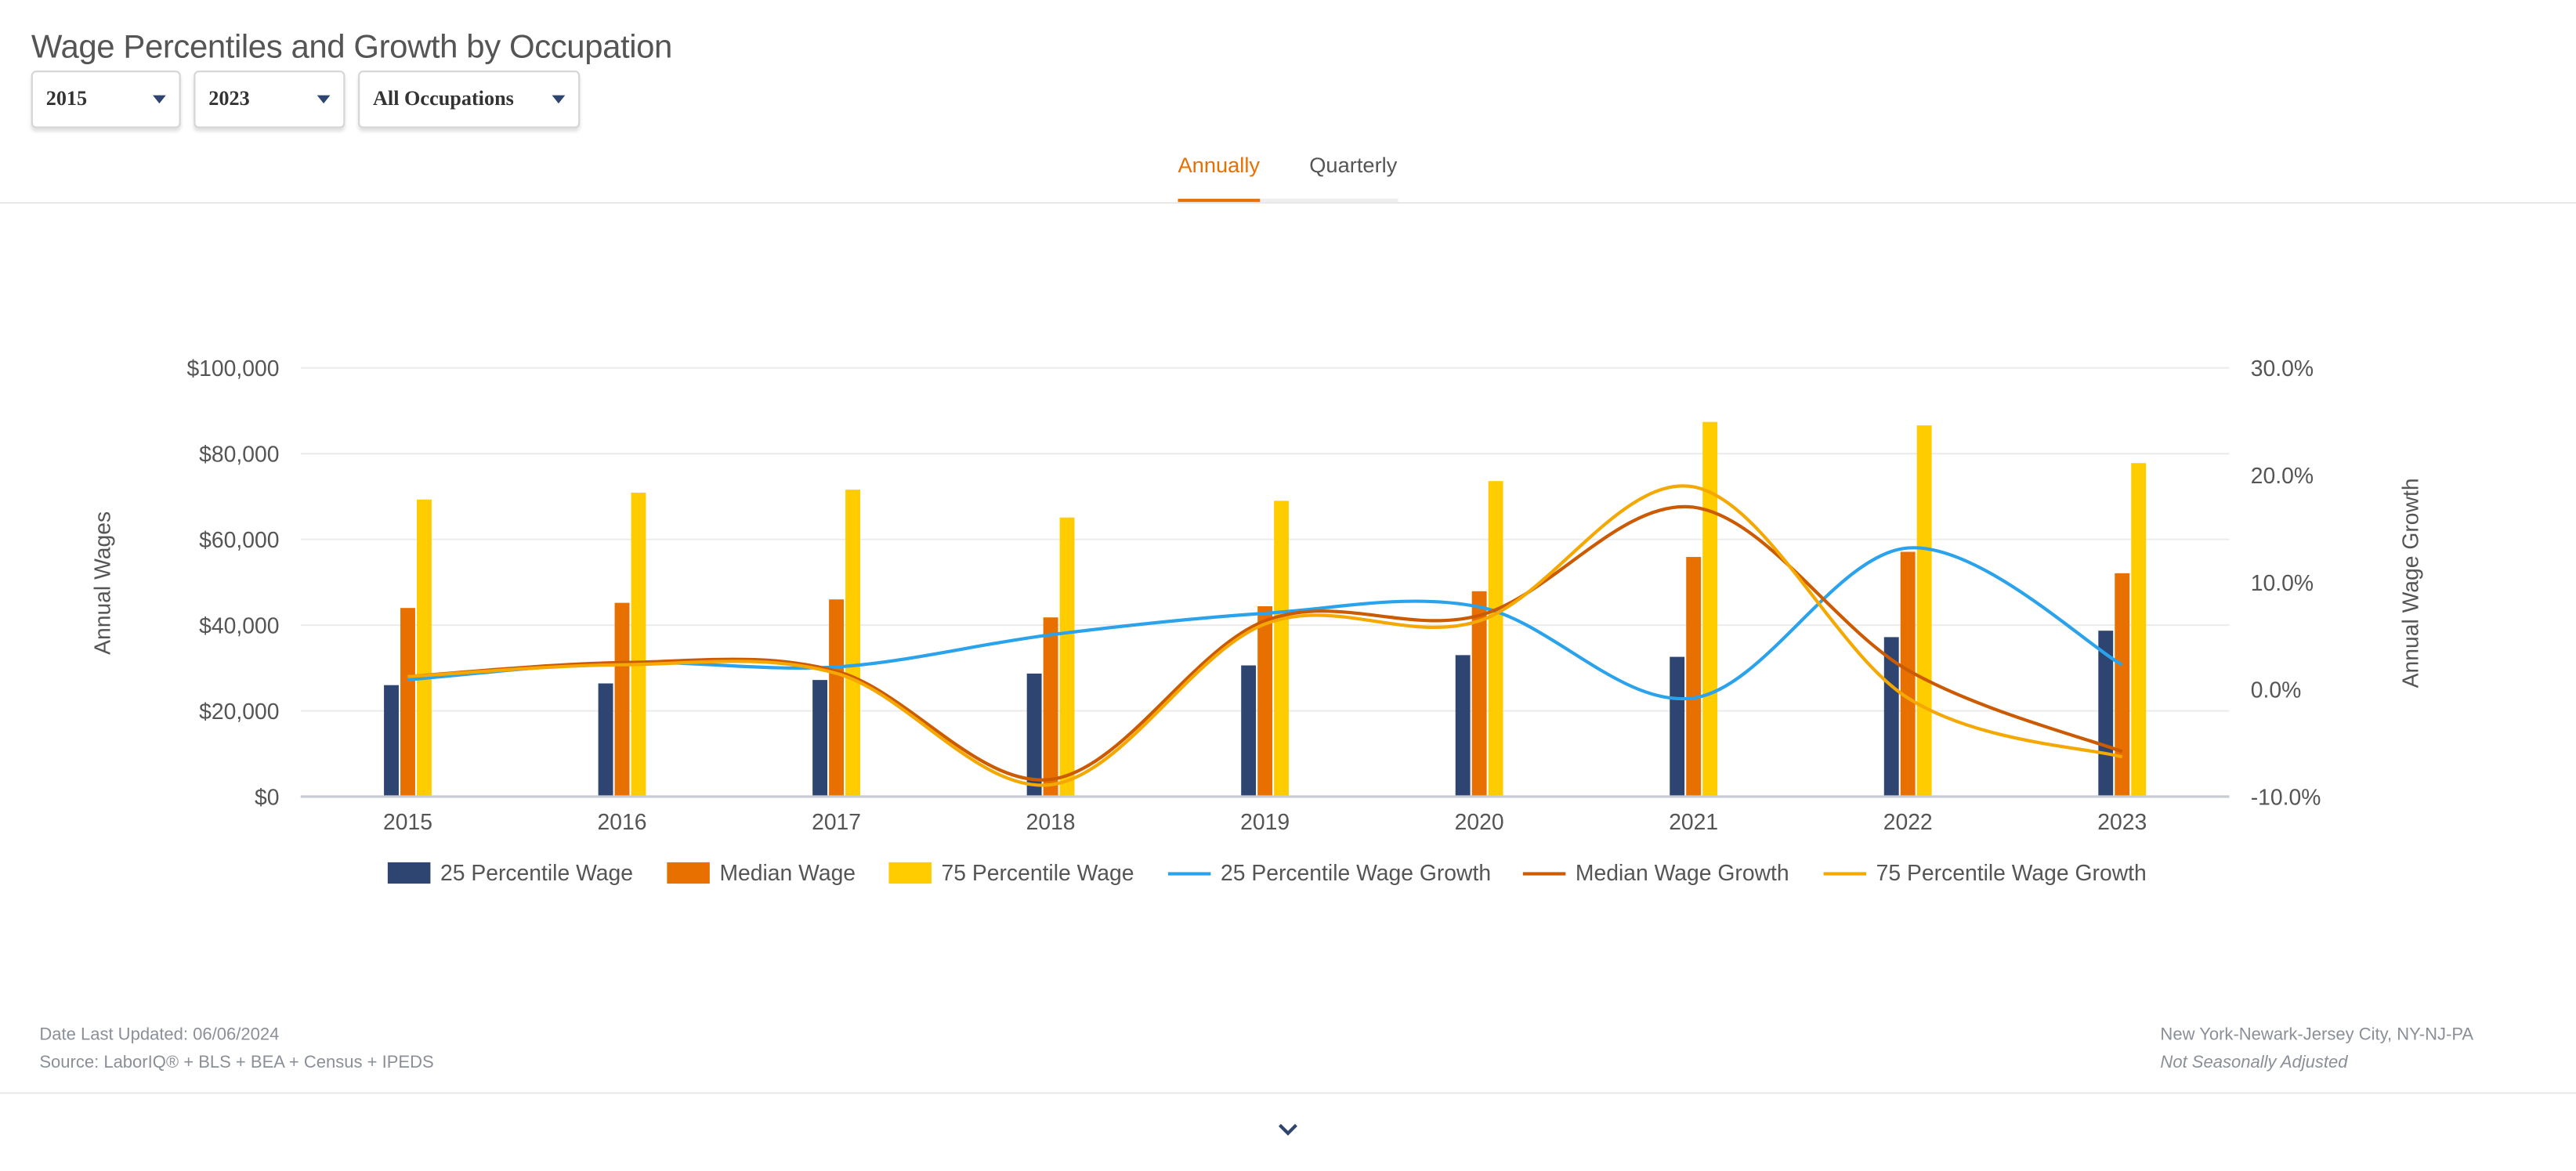 The image size is (2576, 1171). I want to click on legend-25-percentile-wage-growth: 25 Percentile Wage Growth, so click(1329, 873).